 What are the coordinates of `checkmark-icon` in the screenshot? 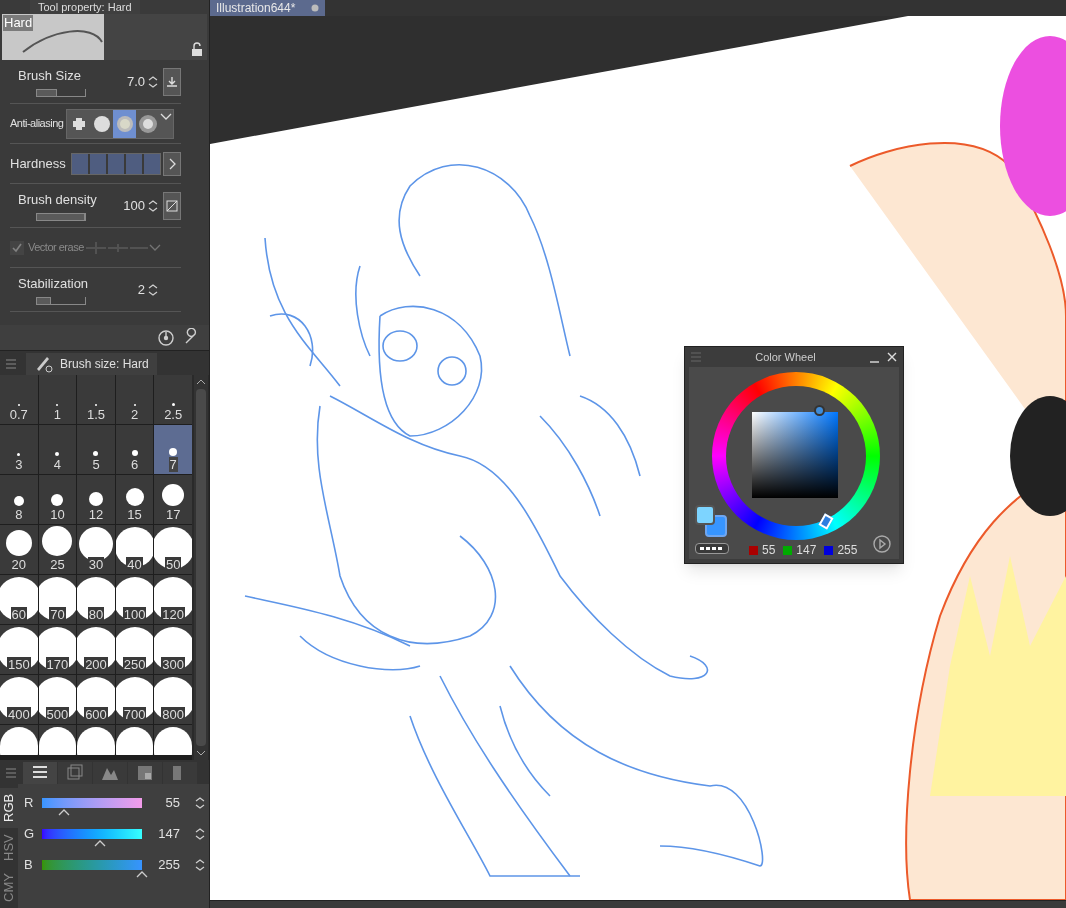 It's located at (17, 247).